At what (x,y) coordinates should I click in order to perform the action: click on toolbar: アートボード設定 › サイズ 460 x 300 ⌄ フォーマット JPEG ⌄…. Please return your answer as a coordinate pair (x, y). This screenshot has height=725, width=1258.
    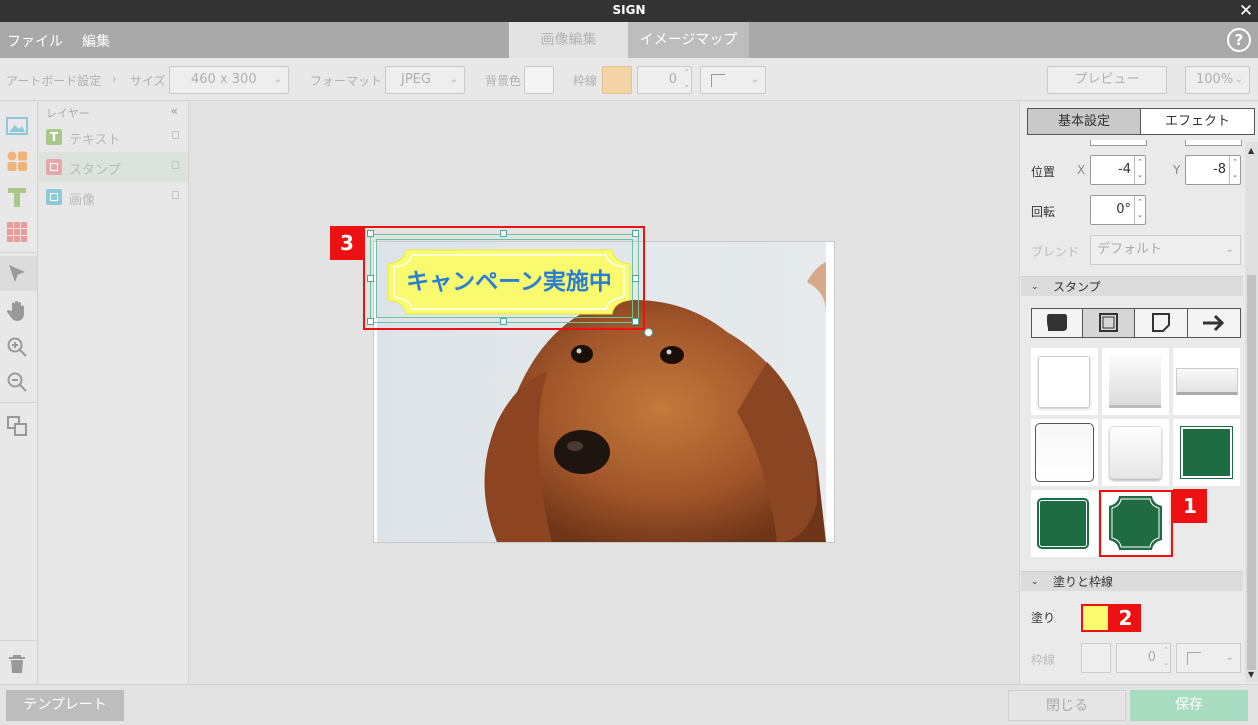
    Looking at the image, I should click on (629, 79).